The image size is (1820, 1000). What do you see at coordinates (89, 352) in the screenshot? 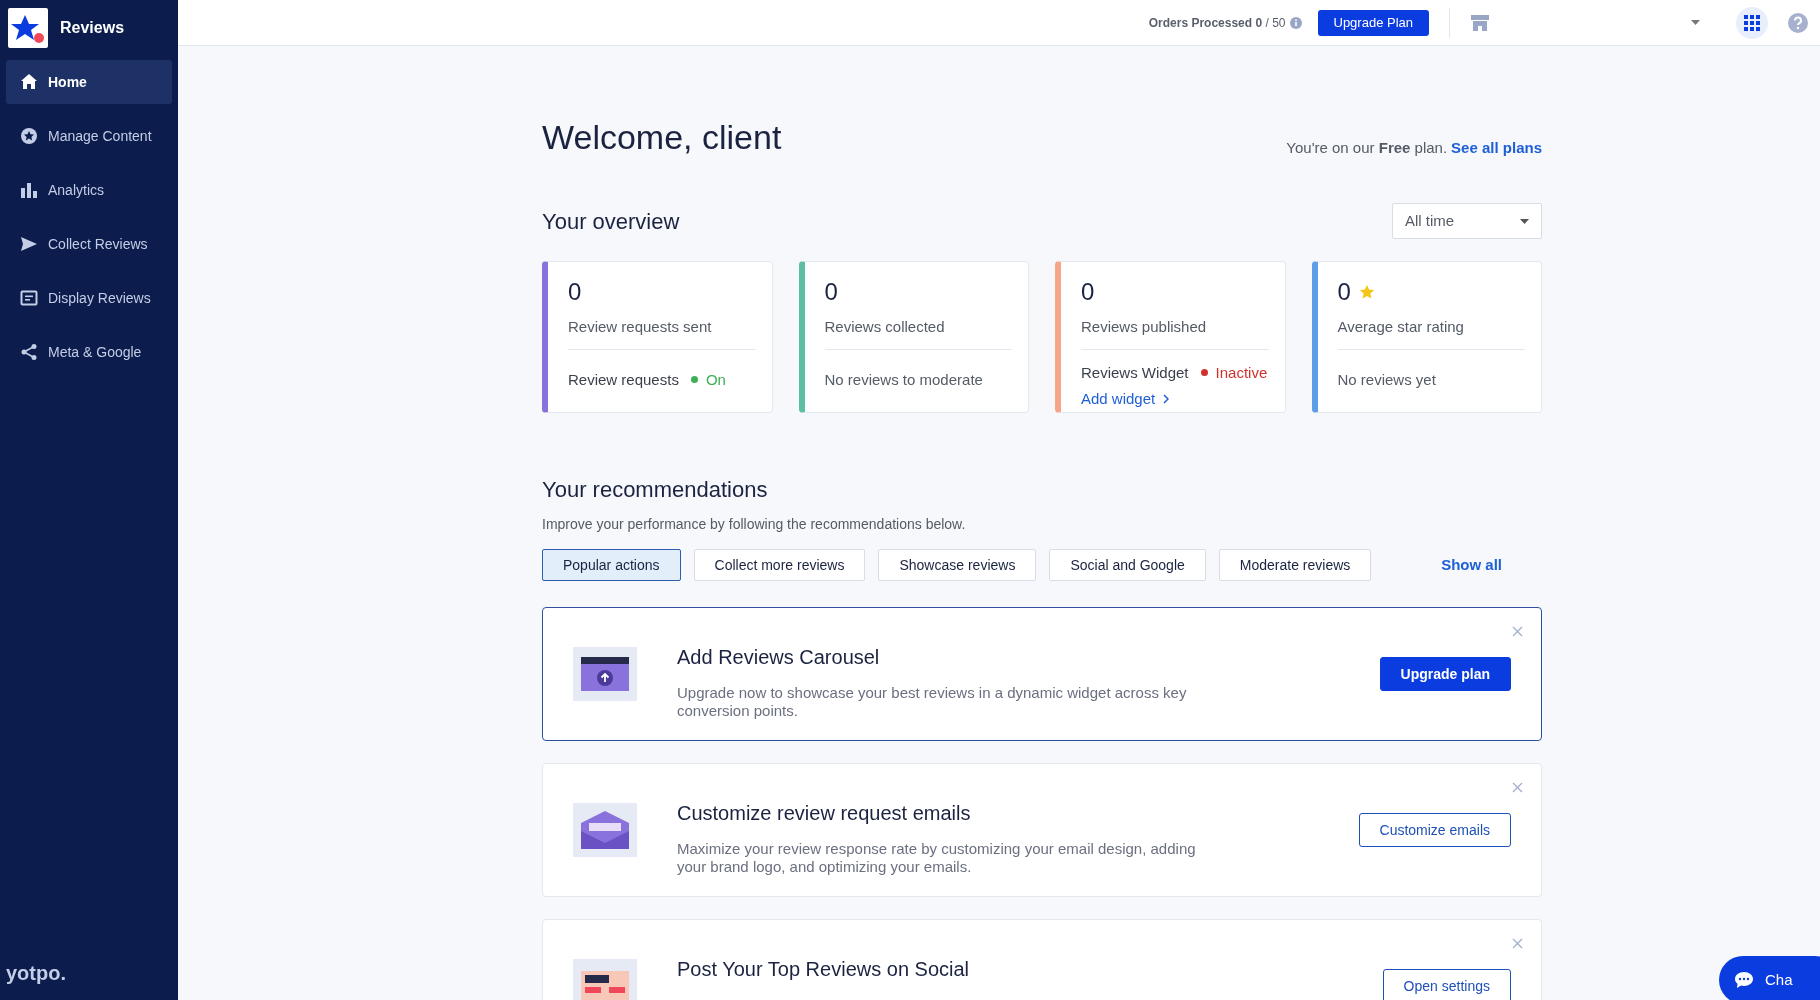
I see `sidebar-item: Meta & Google` at bounding box center [89, 352].